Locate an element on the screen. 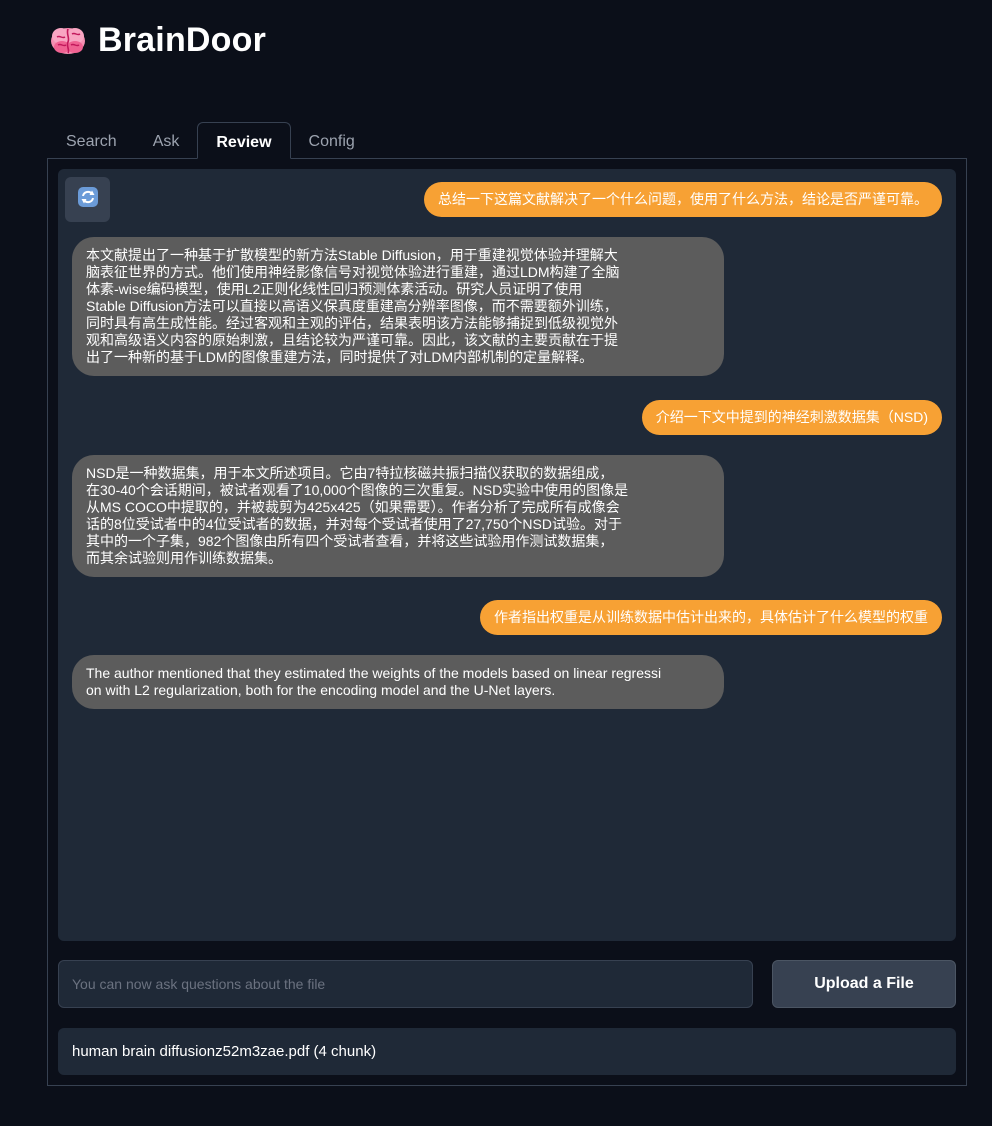 This screenshot has width=992, height=1126. tab-search: Search is located at coordinates (91, 140).